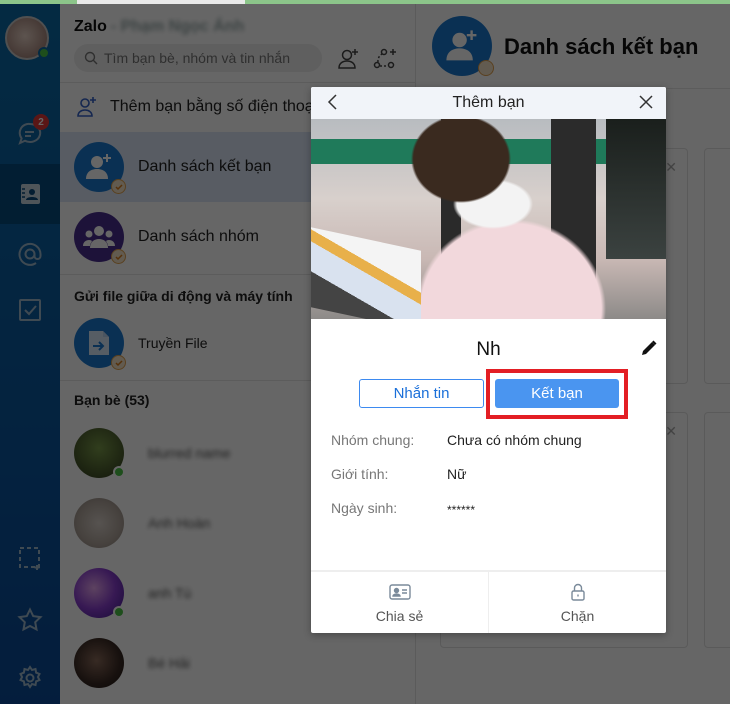  I want to click on profile-cover-photo, so click(488, 219).